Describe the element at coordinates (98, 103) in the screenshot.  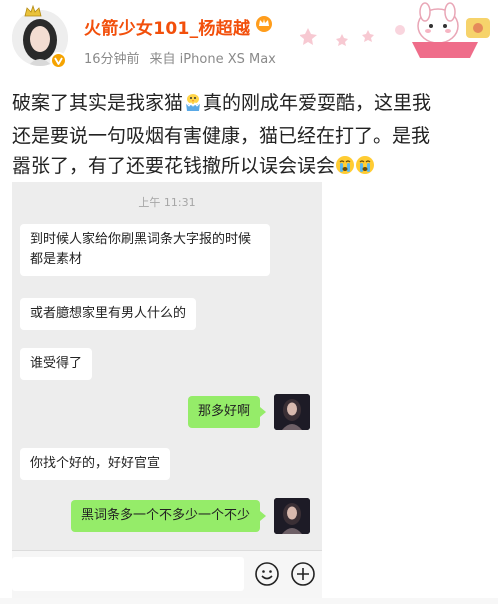
I see `post-text-segment: 破案了其实是我家猫` at that location.